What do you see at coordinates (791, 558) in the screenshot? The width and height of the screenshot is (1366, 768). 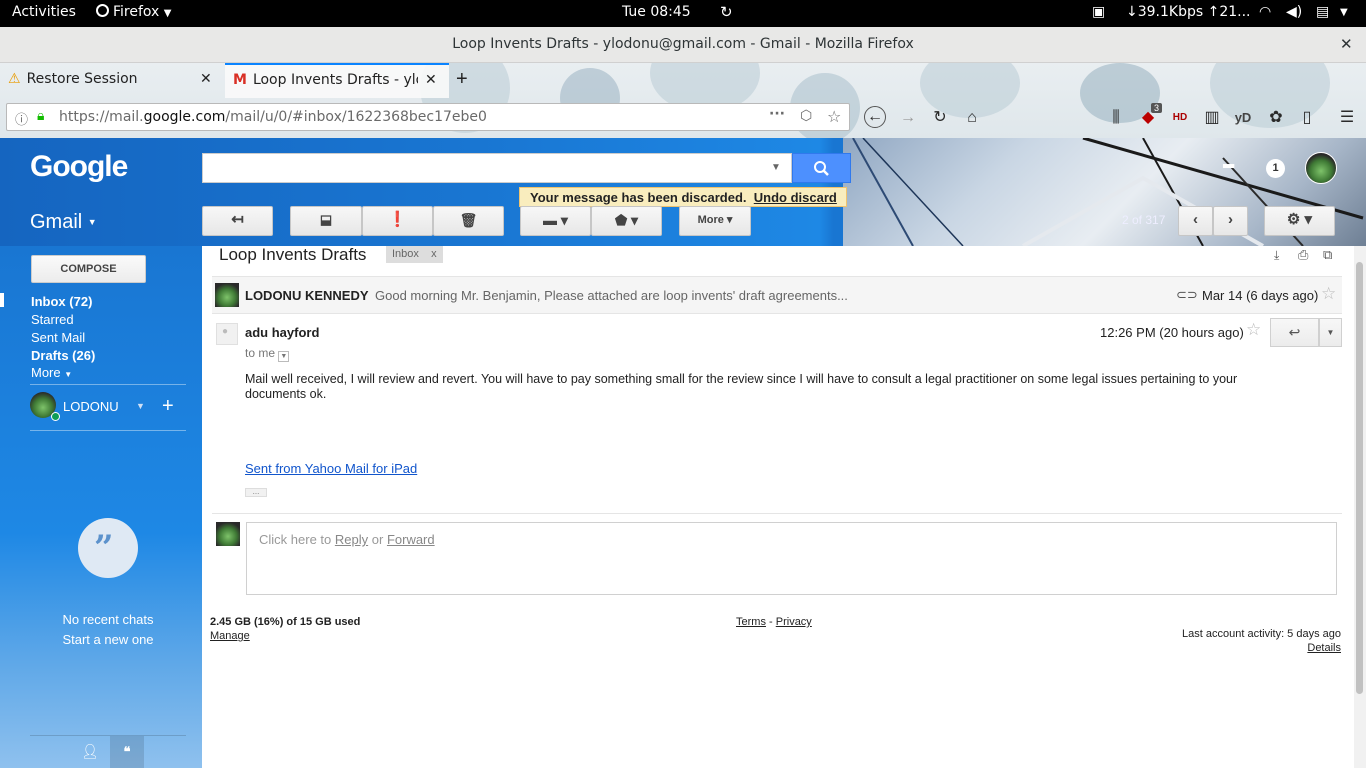 I see `reply-box: Click here to Reply or Forward` at bounding box center [791, 558].